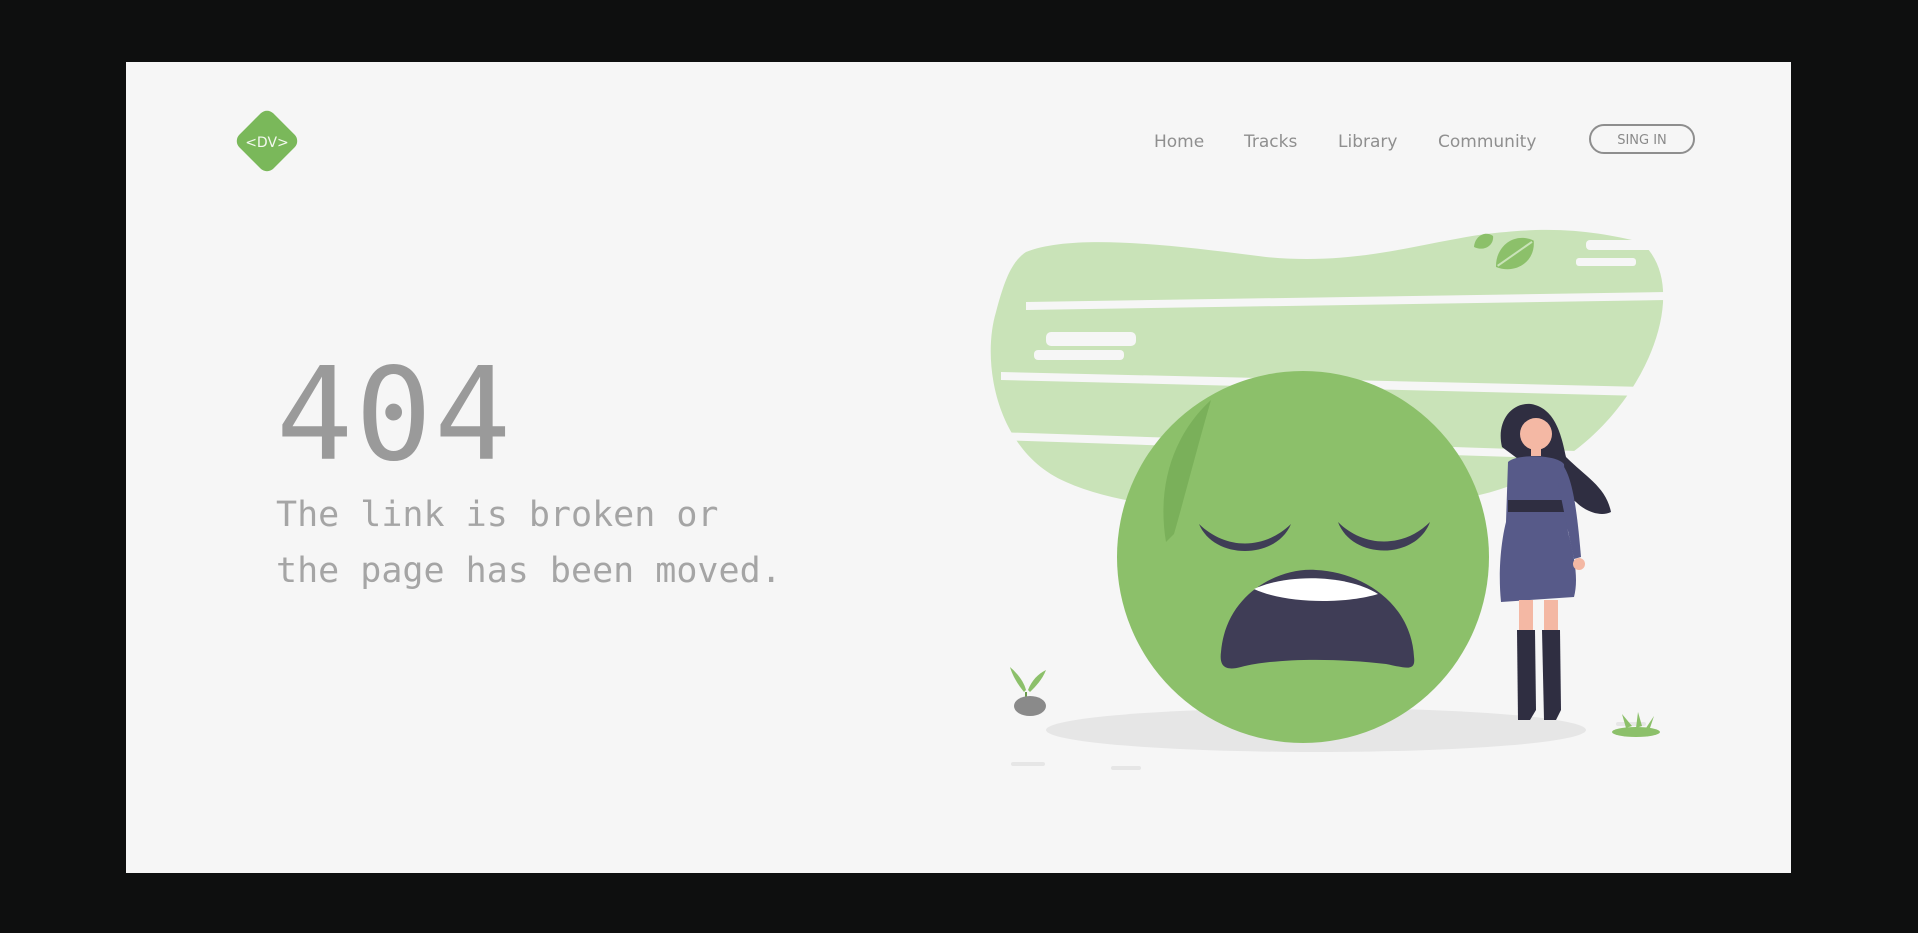  What do you see at coordinates (529, 571) in the screenshot?
I see `error-message-line-2: the page has been moved.` at bounding box center [529, 571].